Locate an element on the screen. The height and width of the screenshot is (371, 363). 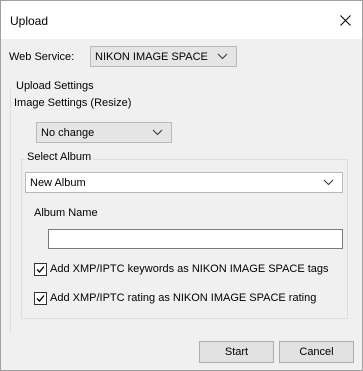
rating-checkbox is located at coordinates (40, 298).